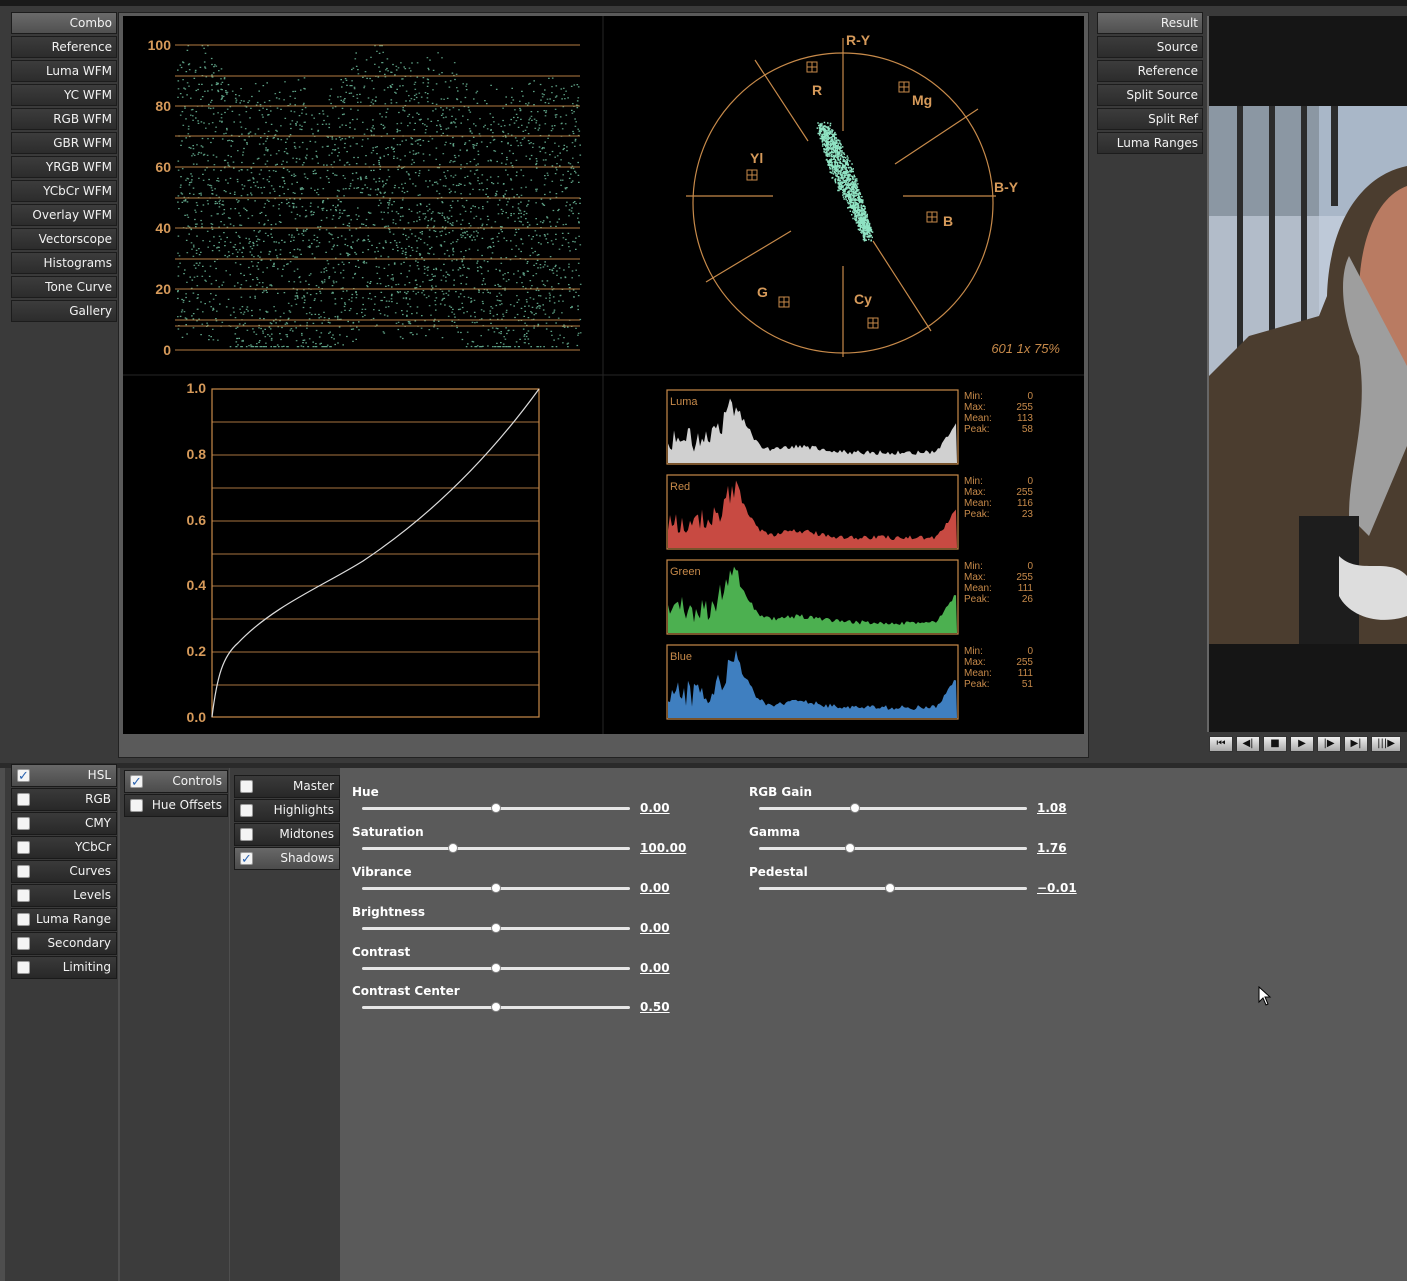  I want to click on range-tab-label: Shadows, so click(307, 858).